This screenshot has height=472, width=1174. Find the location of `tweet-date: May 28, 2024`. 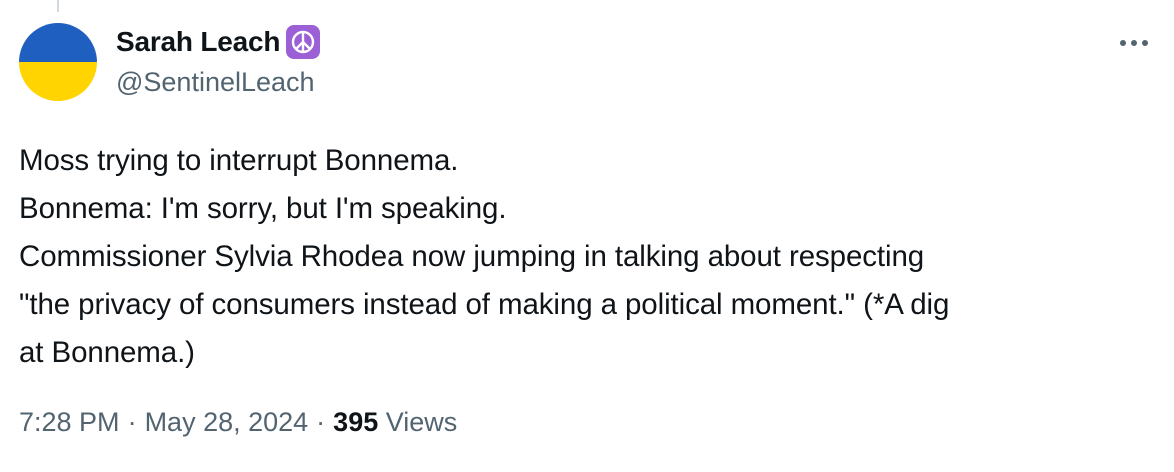

tweet-date: May 28, 2024 is located at coordinates (226, 422).